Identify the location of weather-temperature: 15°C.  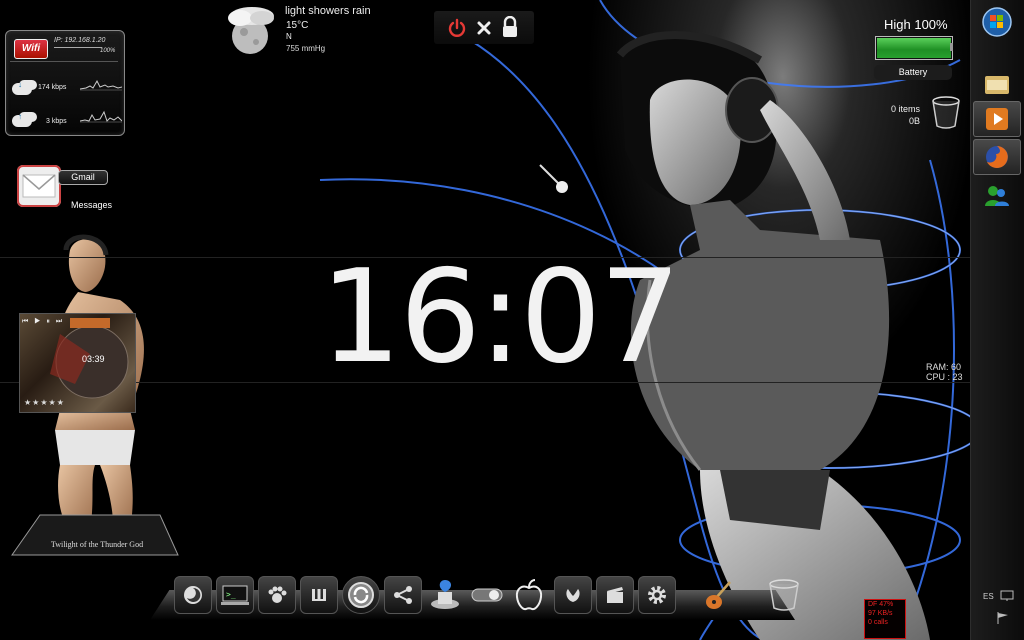
(297, 25).